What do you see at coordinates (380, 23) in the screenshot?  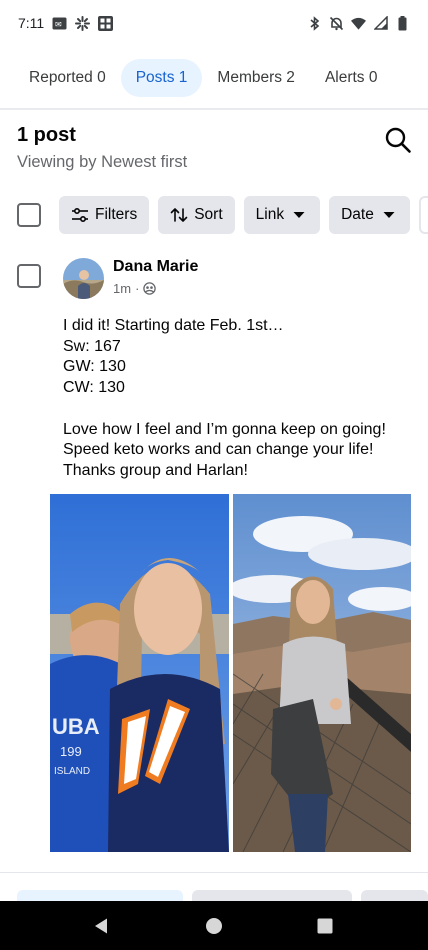 I see `signal-icon` at bounding box center [380, 23].